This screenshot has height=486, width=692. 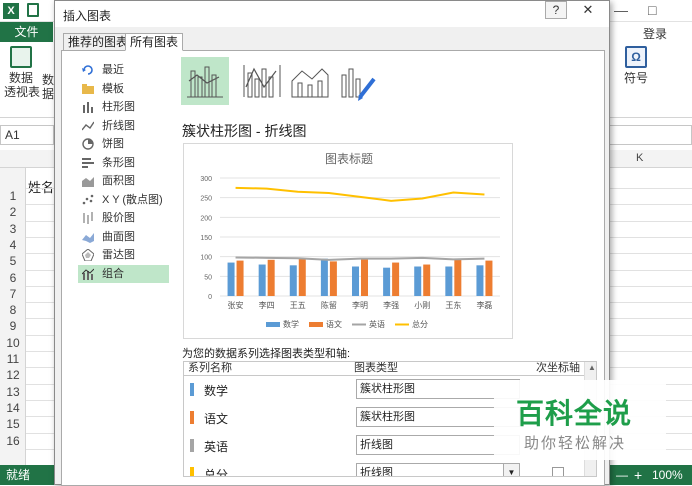 I want to click on row-number: 15, so click(x=13, y=424).